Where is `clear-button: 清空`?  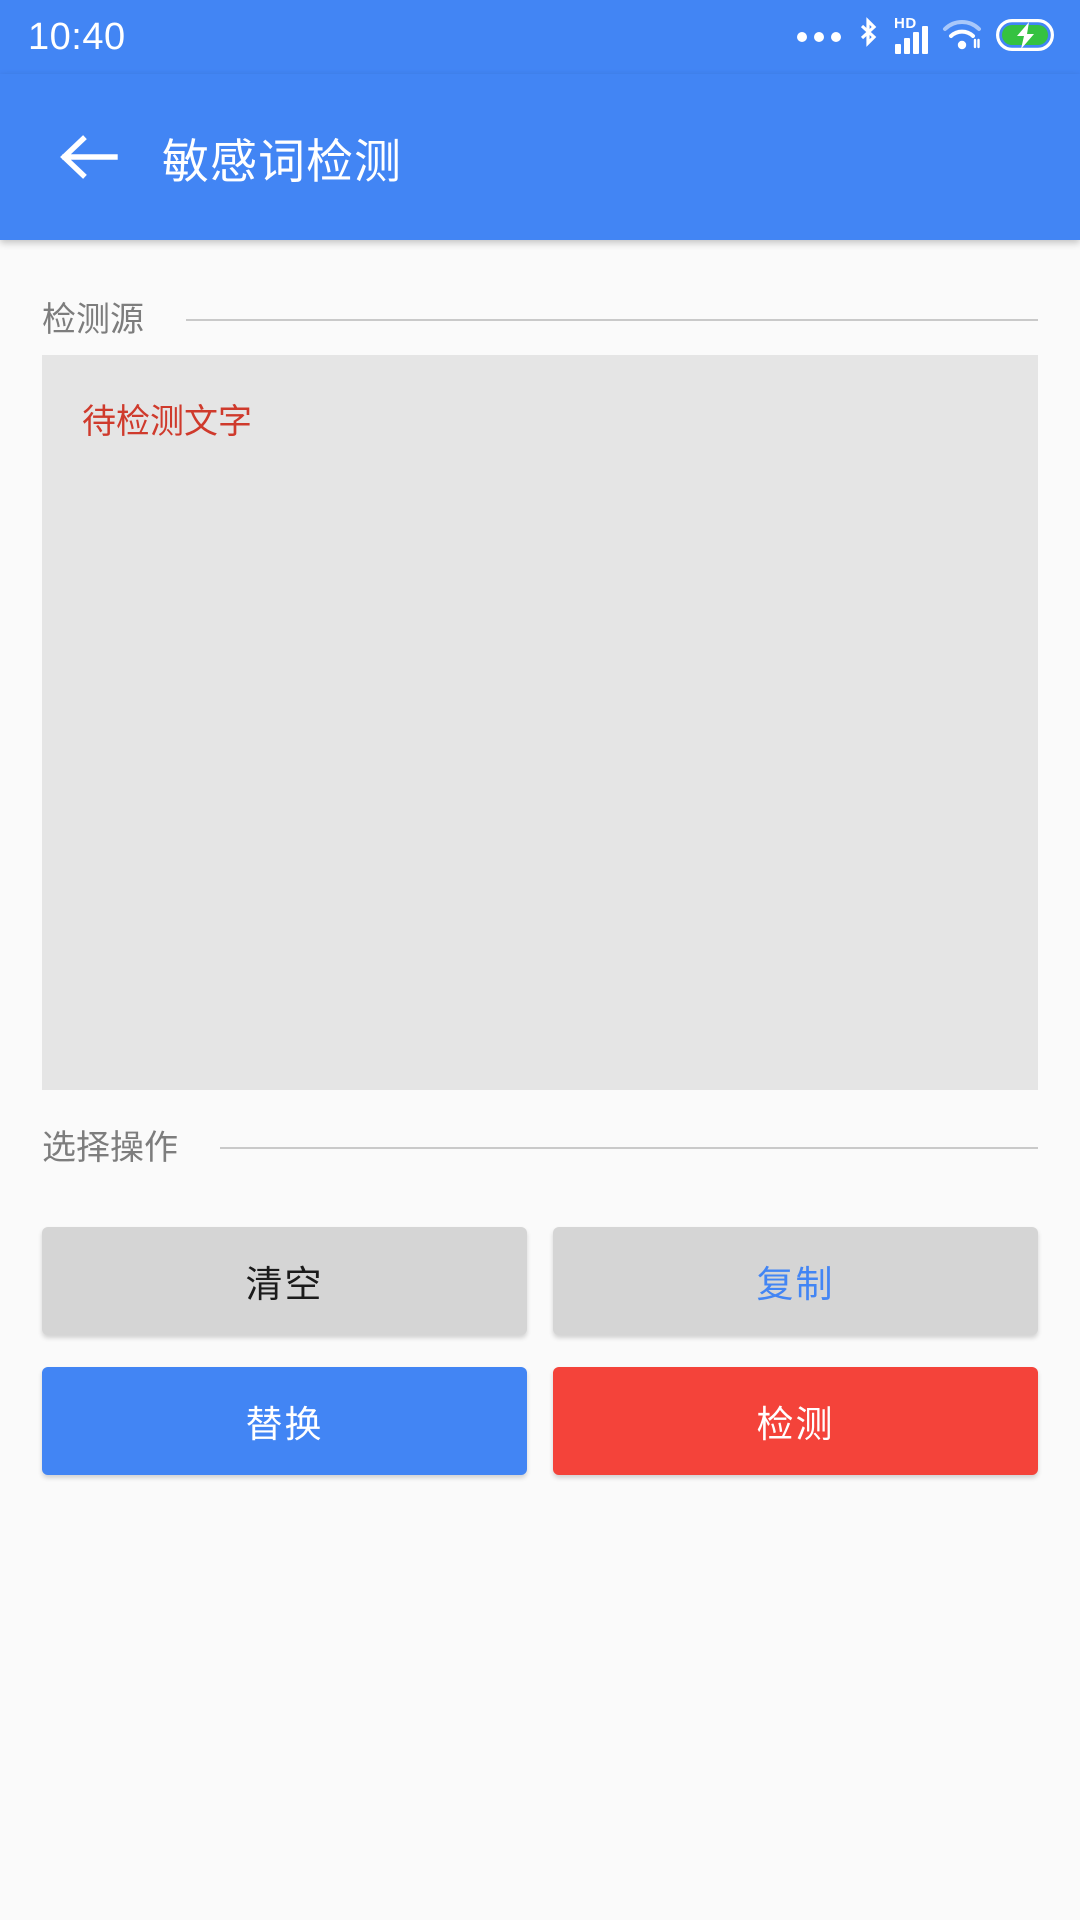
clear-button: 清空 is located at coordinates (284, 1281).